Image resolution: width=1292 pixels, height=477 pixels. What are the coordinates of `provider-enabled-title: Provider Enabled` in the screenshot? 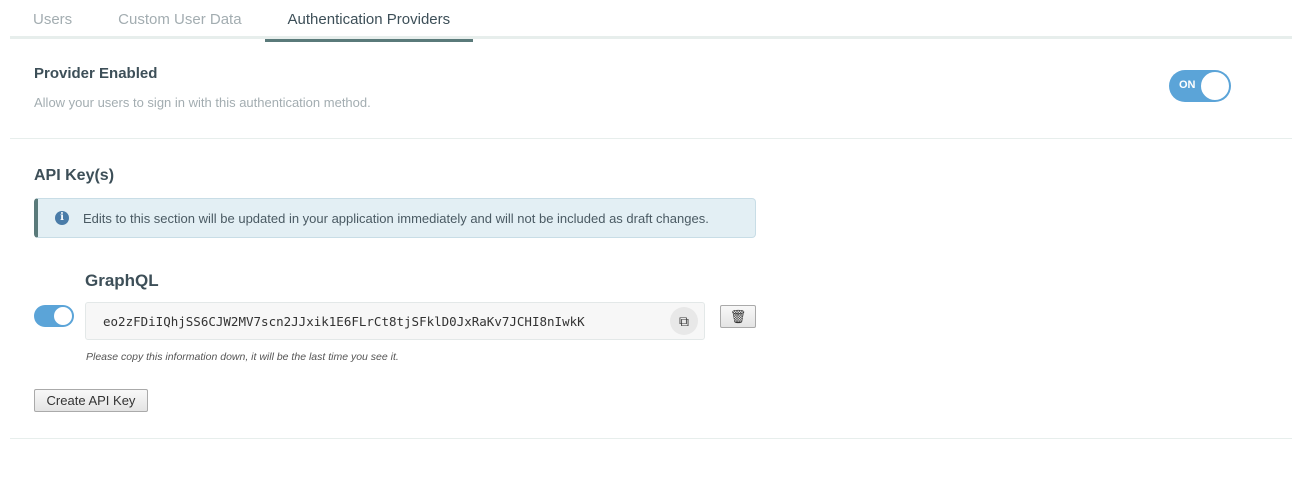 It's located at (96, 73).